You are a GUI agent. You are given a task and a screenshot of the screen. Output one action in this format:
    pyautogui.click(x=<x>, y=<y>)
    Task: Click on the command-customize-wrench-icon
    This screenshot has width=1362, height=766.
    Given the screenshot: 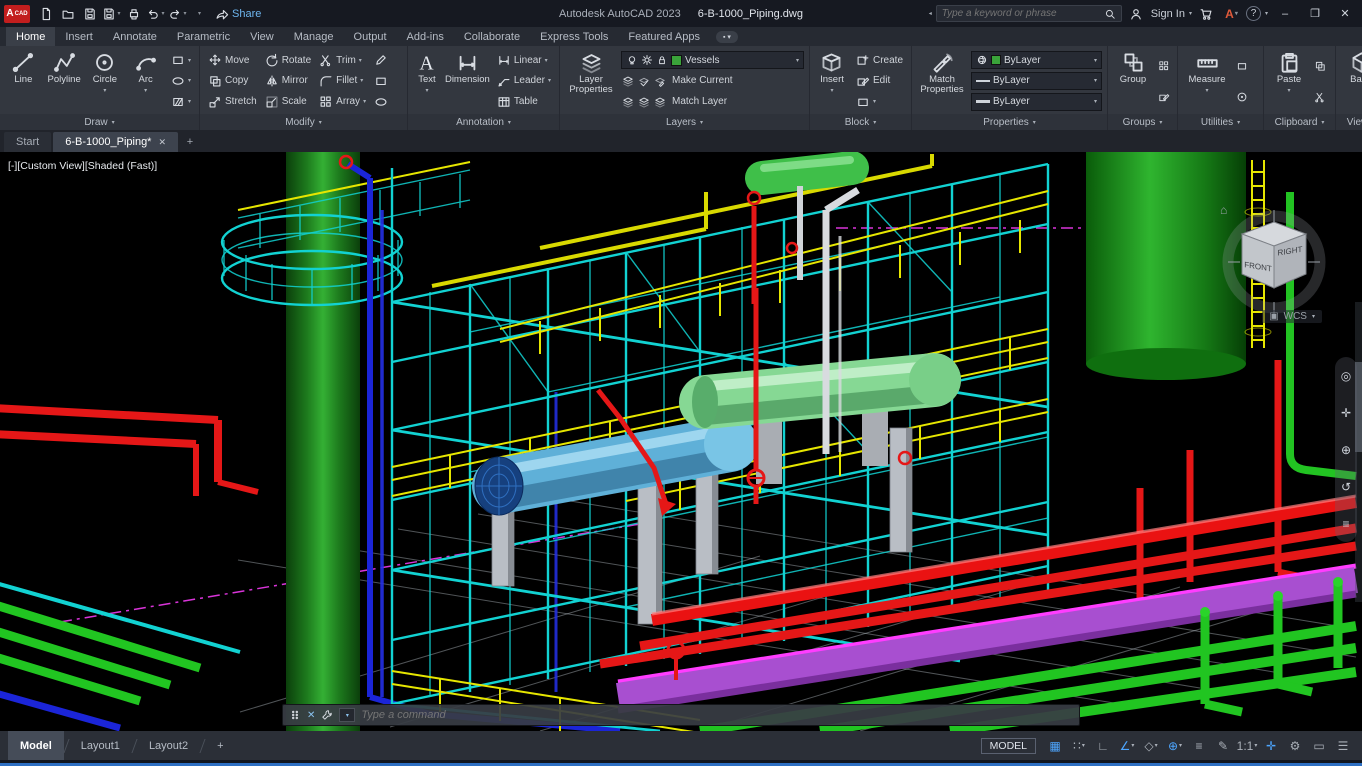 What is the action you would take?
    pyautogui.click(x=327, y=715)
    